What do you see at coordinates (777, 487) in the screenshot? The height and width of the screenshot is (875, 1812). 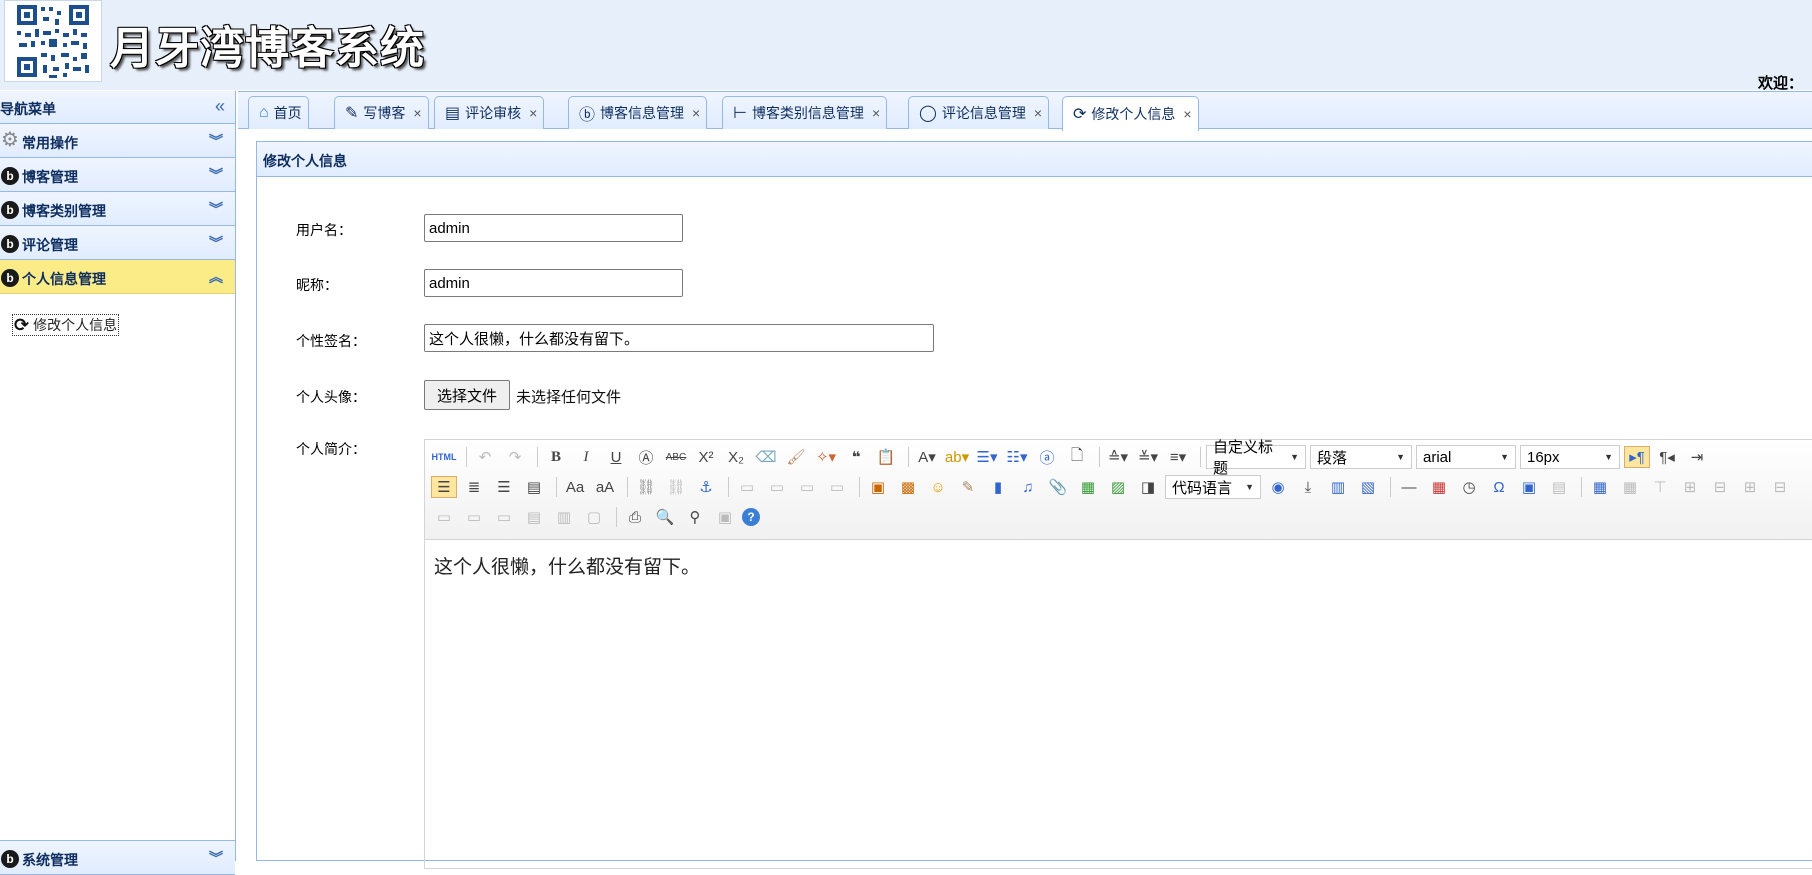 I see `image-left-icon: ▭` at bounding box center [777, 487].